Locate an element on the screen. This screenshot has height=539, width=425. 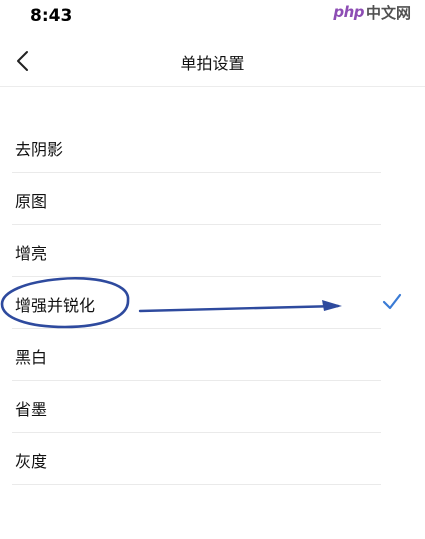
option-row-brighten: 增亮 is located at coordinates (212, 251).